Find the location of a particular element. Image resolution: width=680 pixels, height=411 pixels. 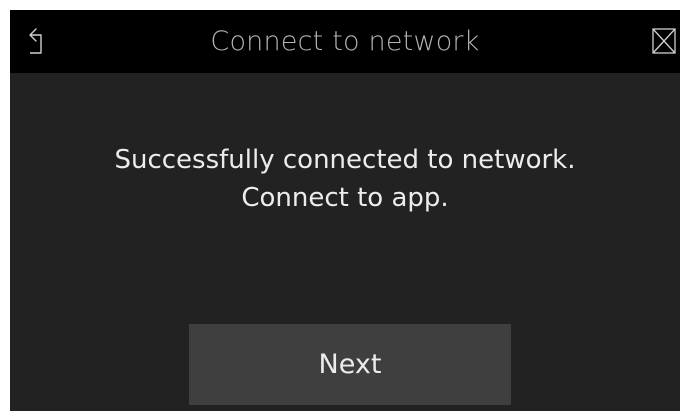

close-button is located at coordinates (664, 41).